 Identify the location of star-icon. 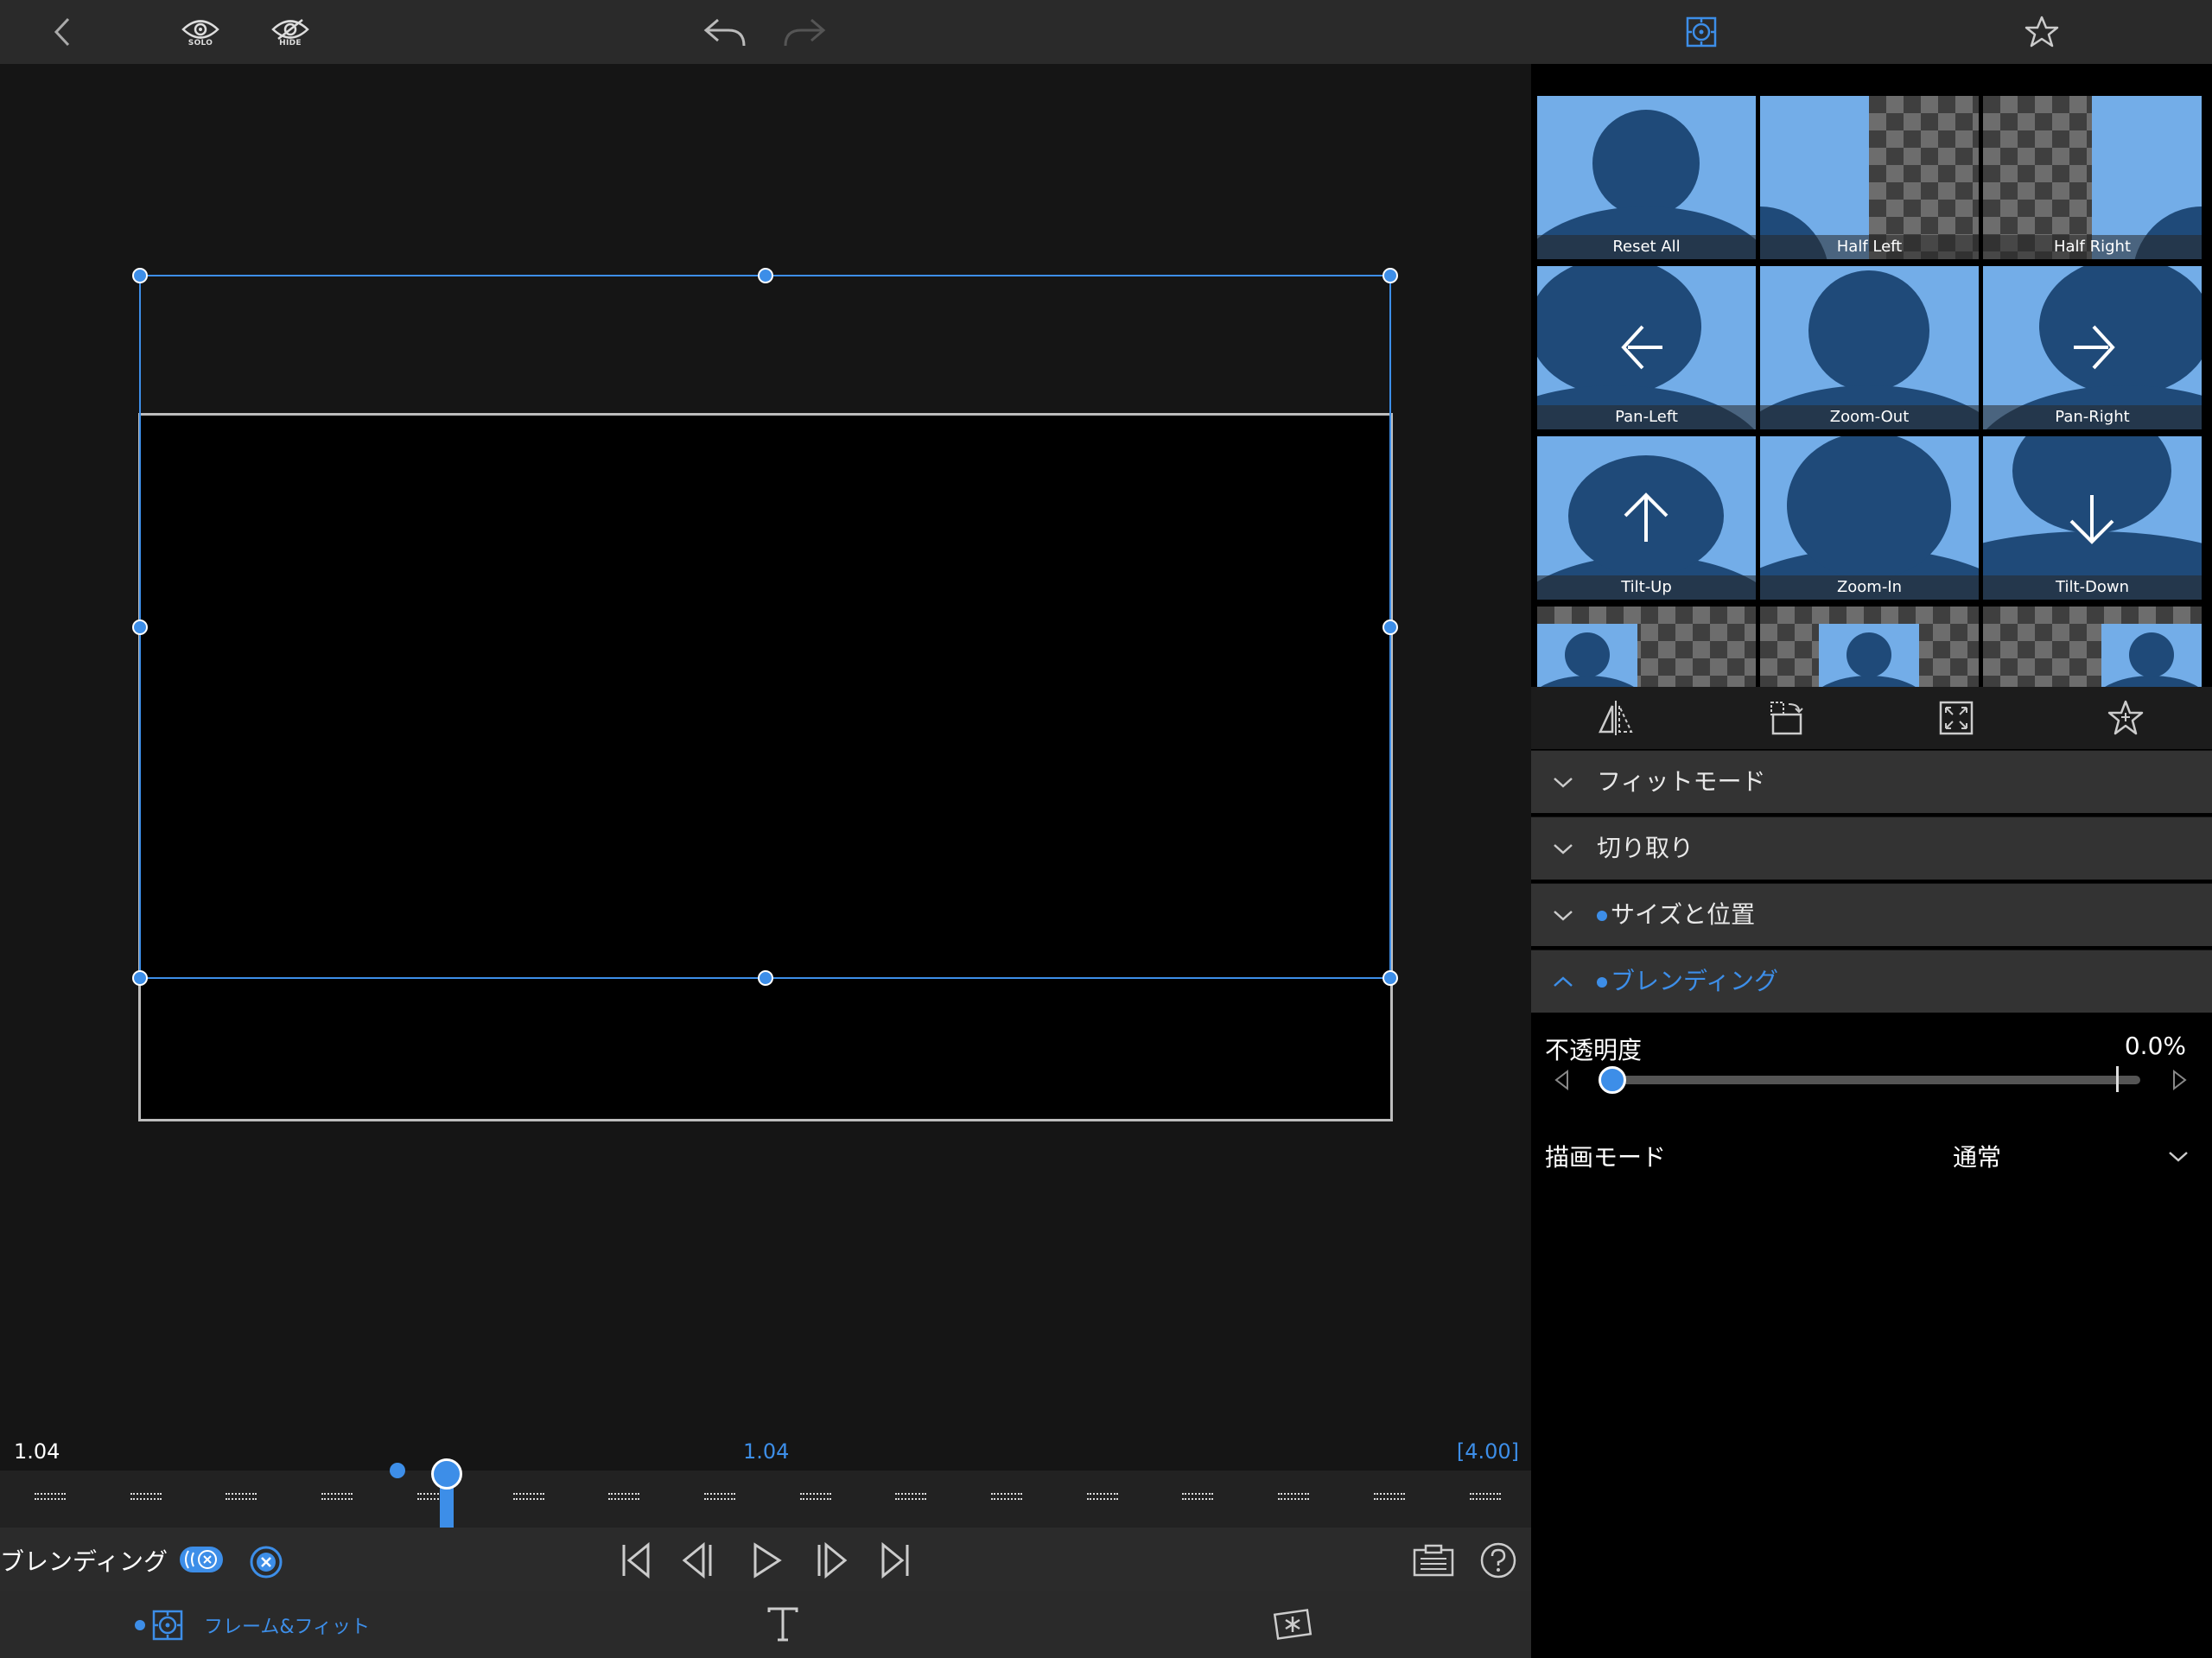
(2042, 32).